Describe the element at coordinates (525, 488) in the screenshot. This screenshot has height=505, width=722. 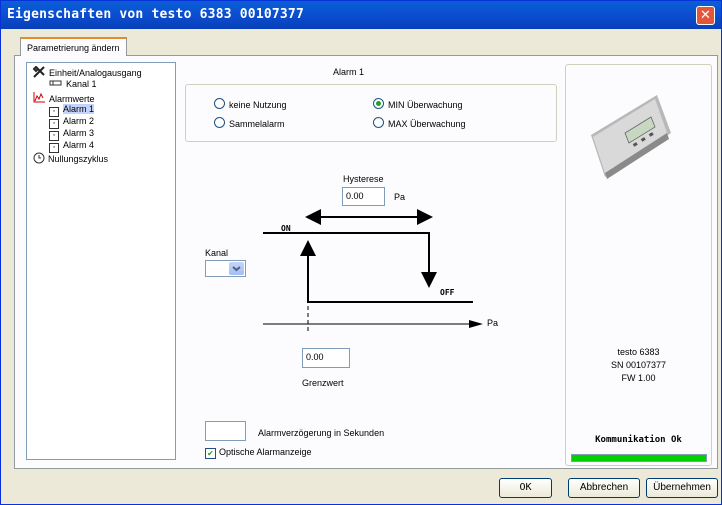
I see `ok-button: OK` at that location.